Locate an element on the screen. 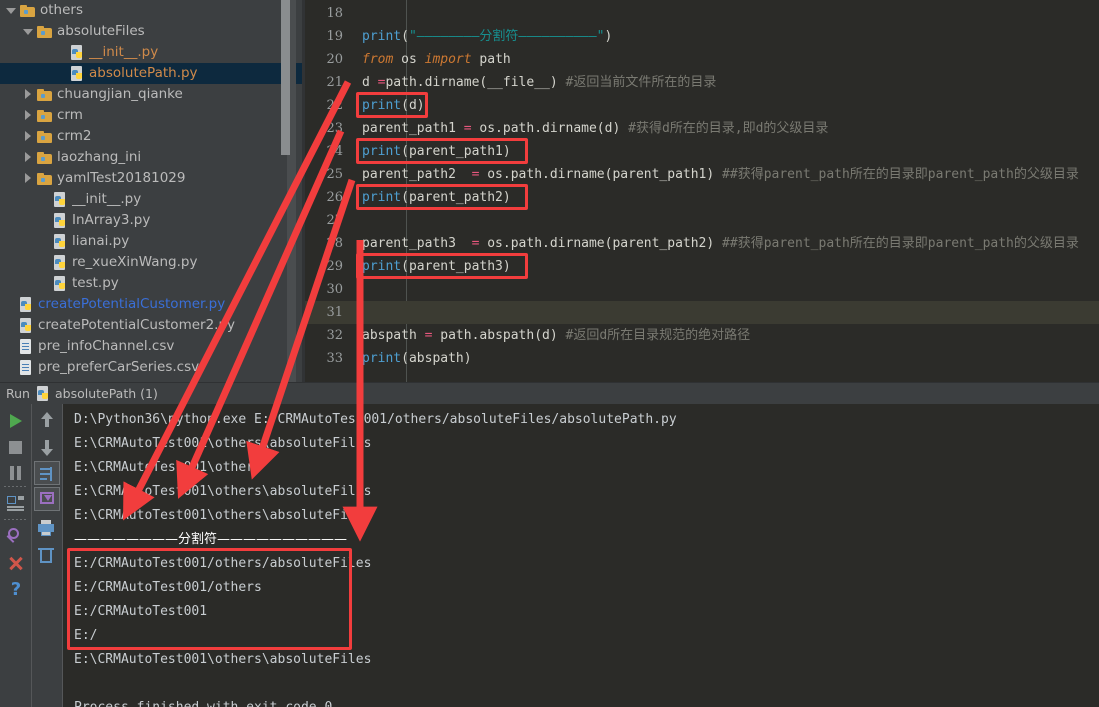 Image resolution: width=1099 pixels, height=707 pixels. code-token: #返回当前文件所在的目录 is located at coordinates (641, 82).